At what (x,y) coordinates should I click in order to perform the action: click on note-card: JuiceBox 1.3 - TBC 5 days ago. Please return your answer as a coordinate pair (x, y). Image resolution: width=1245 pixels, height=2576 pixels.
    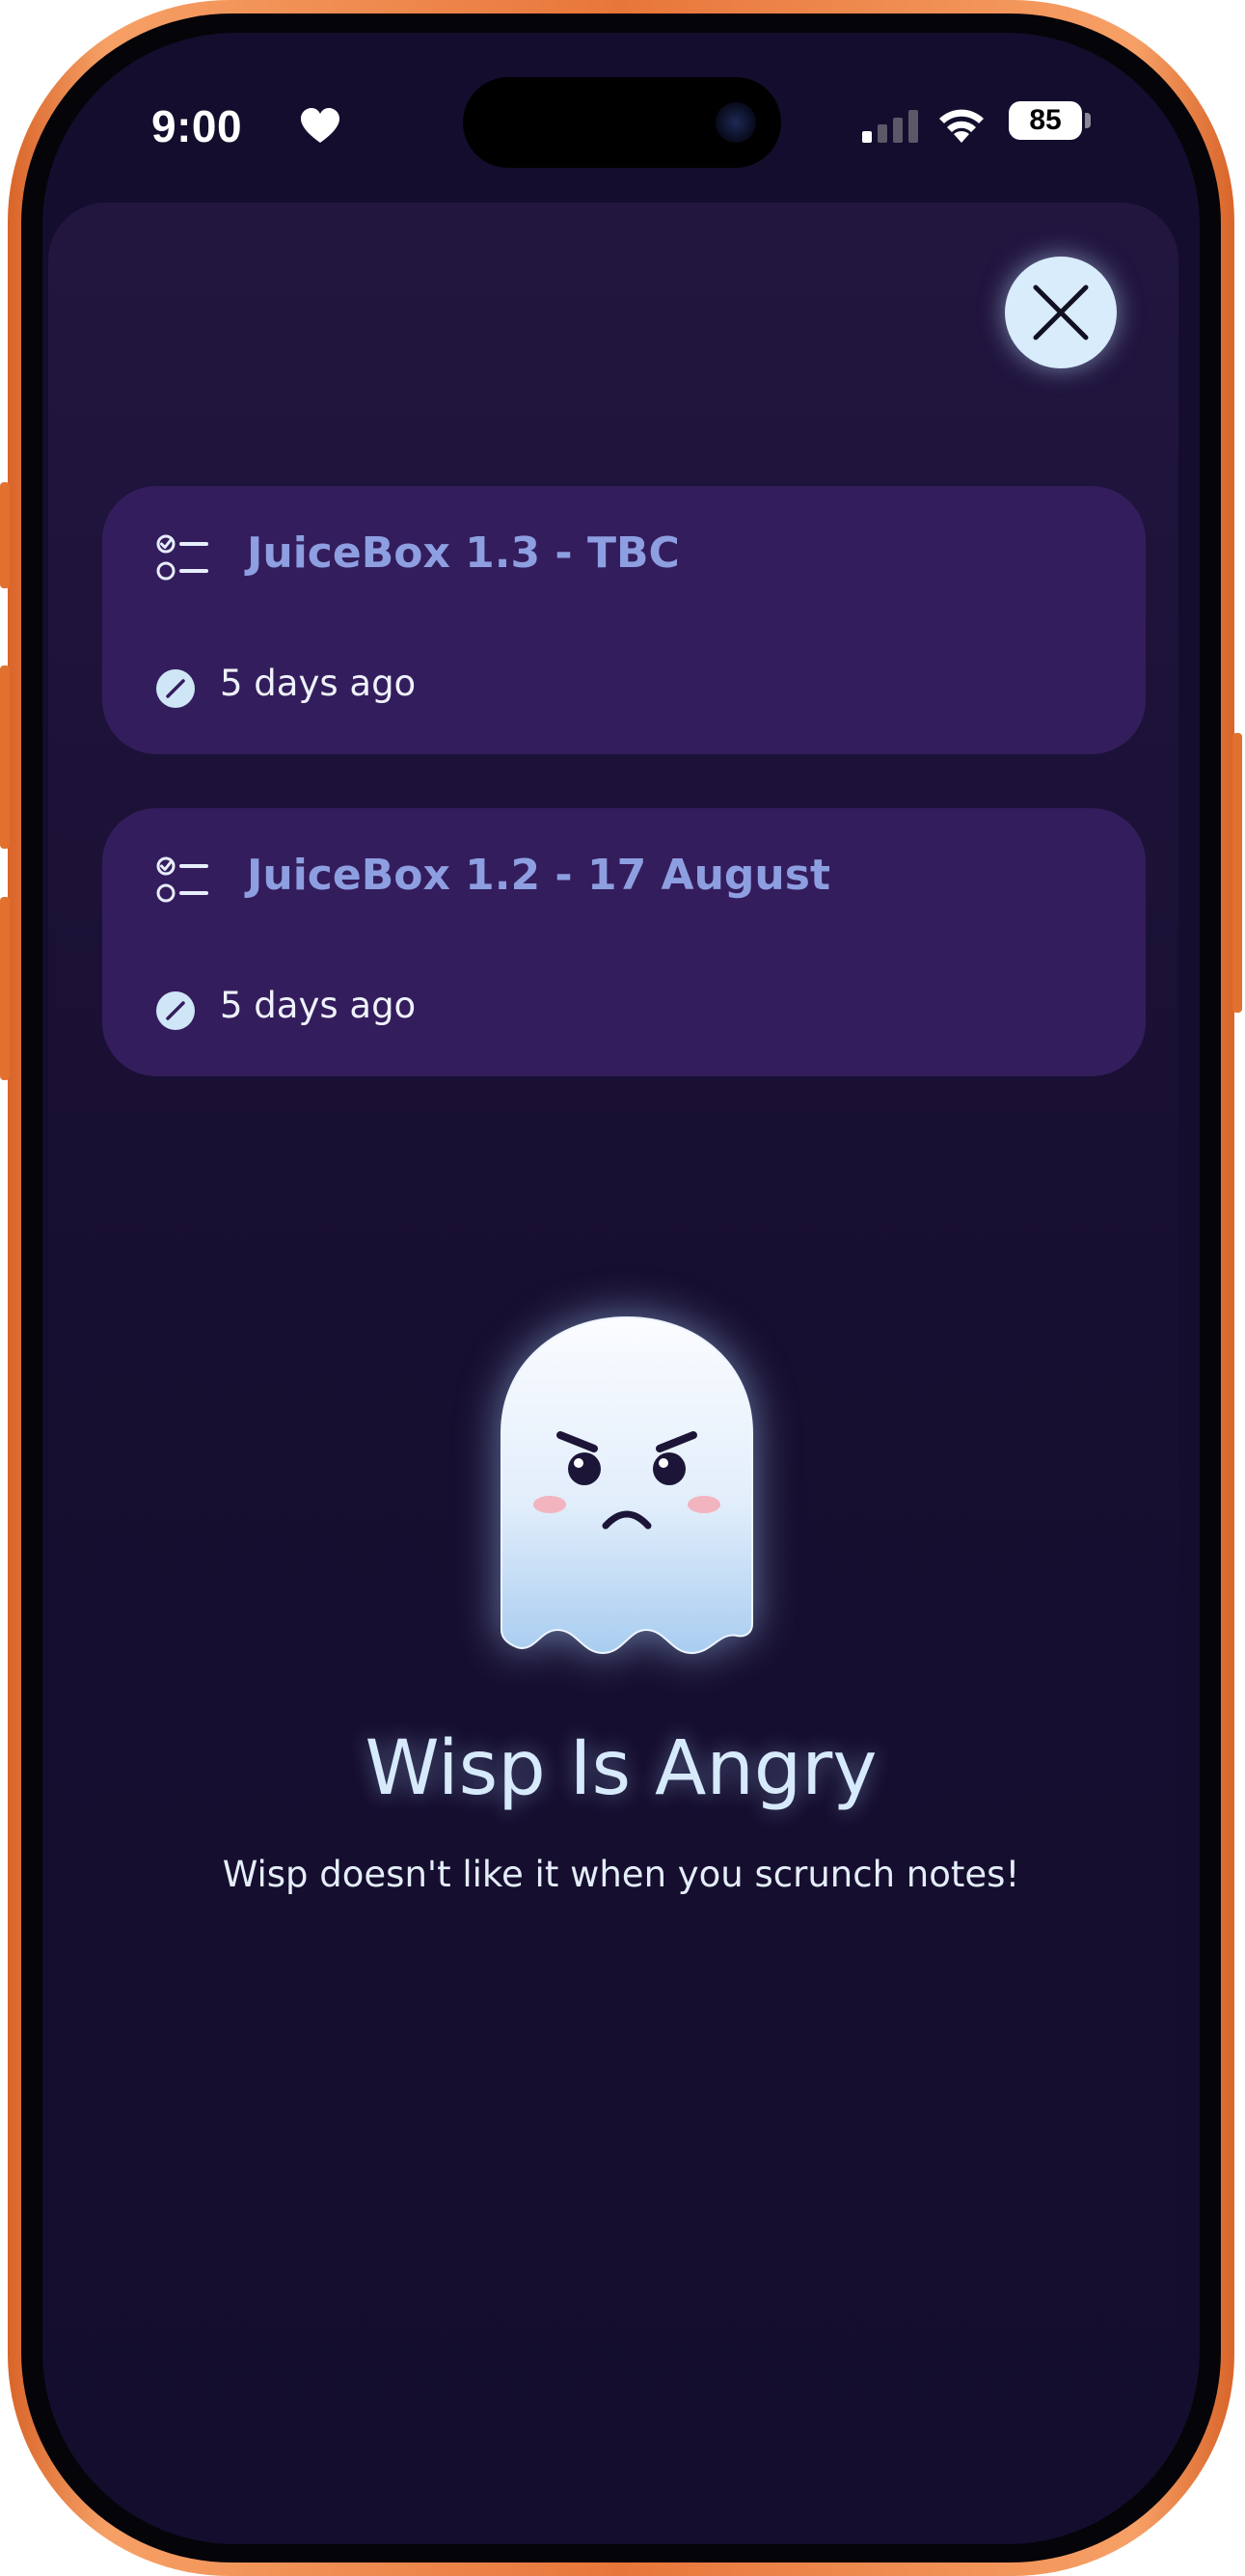
    Looking at the image, I should click on (624, 620).